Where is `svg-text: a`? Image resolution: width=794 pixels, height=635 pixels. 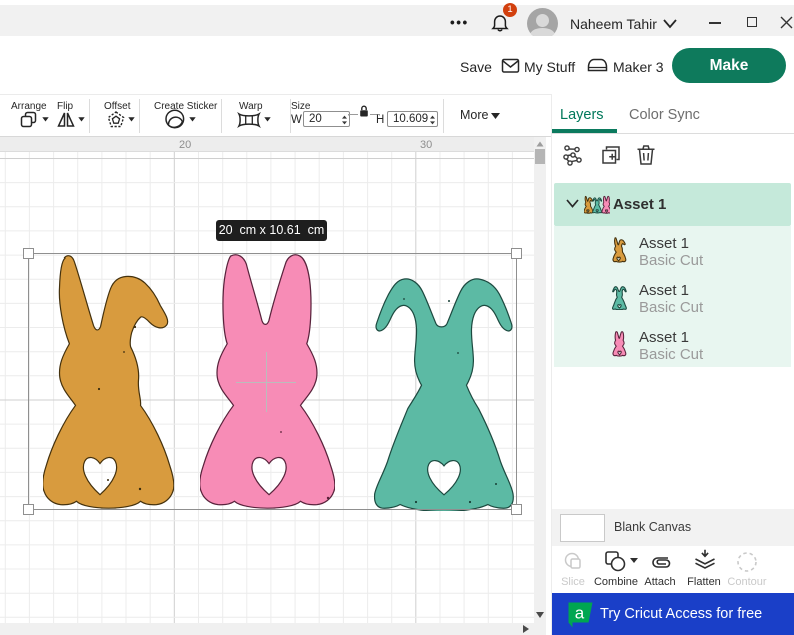 svg-text: a is located at coordinates (580, 613).